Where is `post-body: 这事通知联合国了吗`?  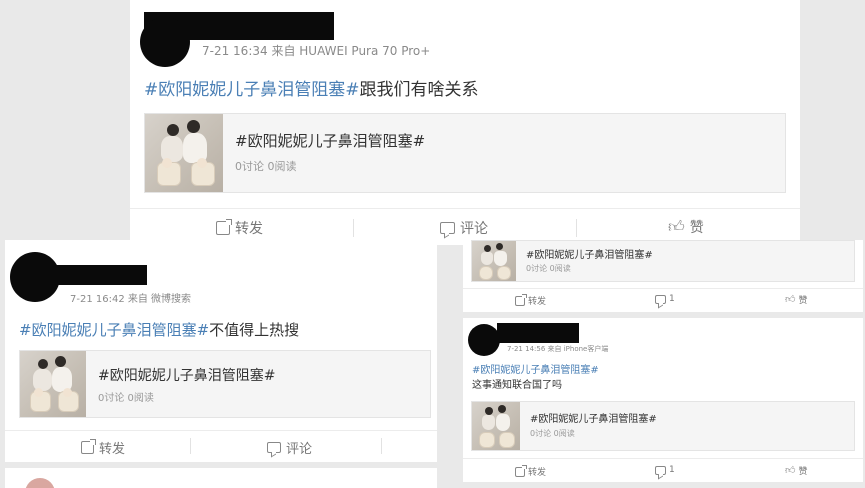
post-body: 这事通知联合国了吗 is located at coordinates (517, 385).